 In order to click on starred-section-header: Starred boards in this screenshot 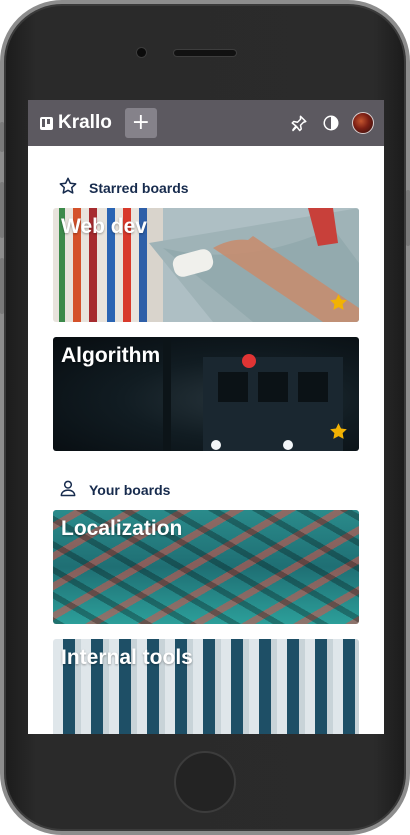, I will do `click(208, 188)`.